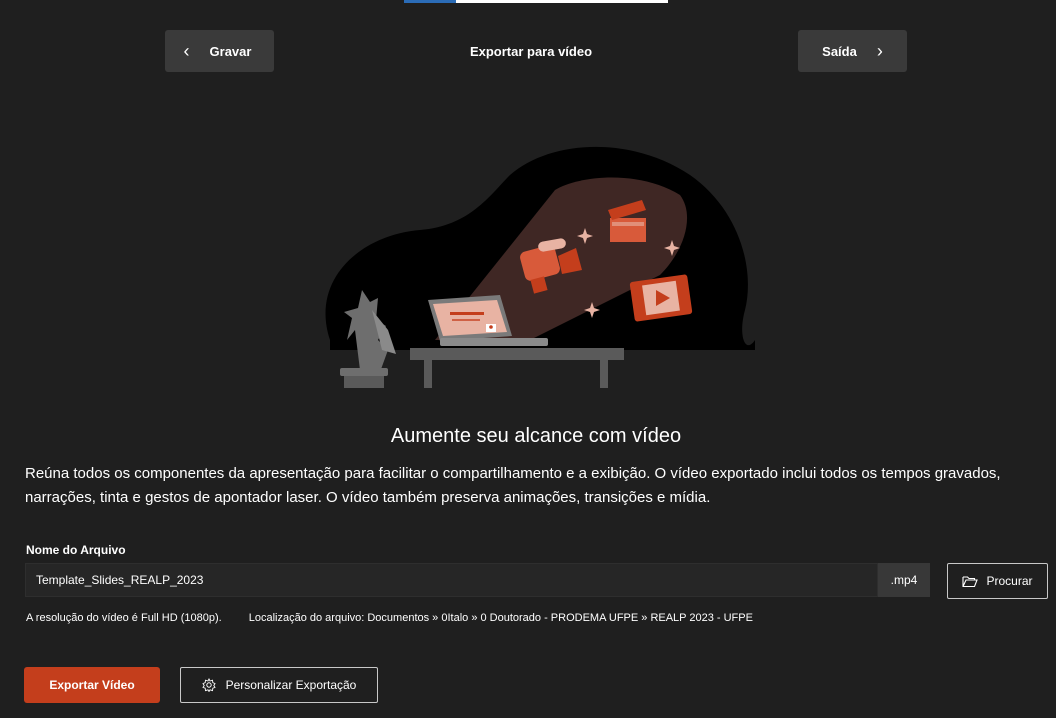  I want to click on folder-open-icon, so click(970, 581).